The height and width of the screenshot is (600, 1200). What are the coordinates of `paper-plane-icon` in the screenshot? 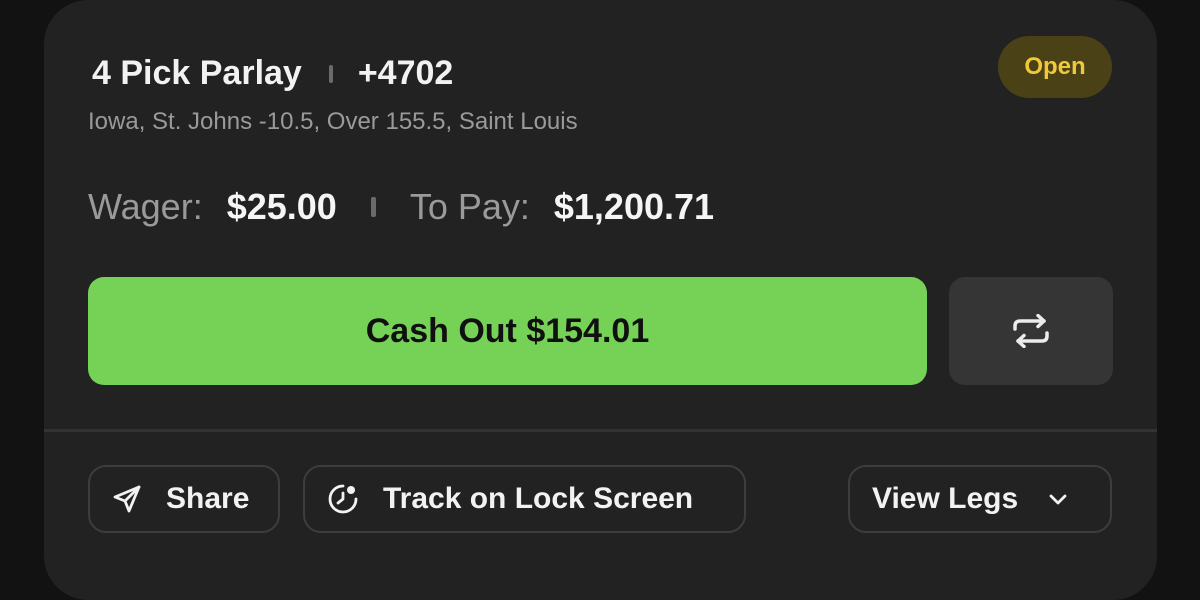 It's located at (127, 499).